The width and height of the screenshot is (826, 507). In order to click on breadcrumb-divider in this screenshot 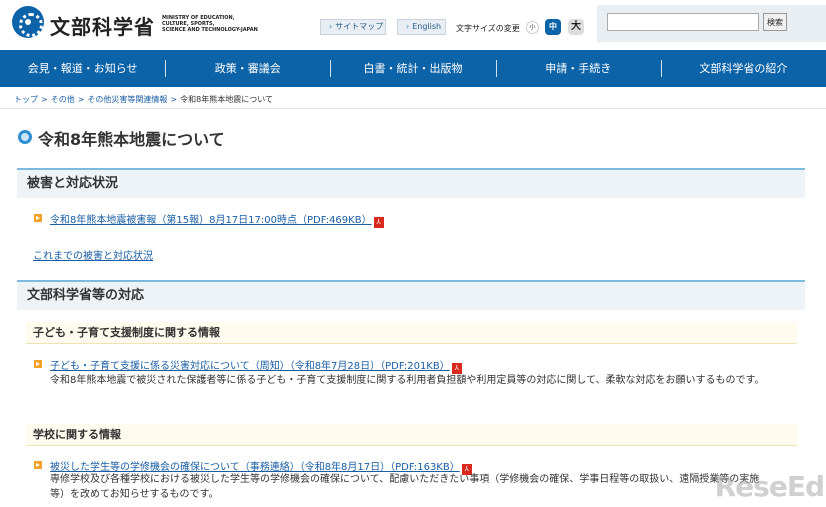, I will do `click(413, 108)`.